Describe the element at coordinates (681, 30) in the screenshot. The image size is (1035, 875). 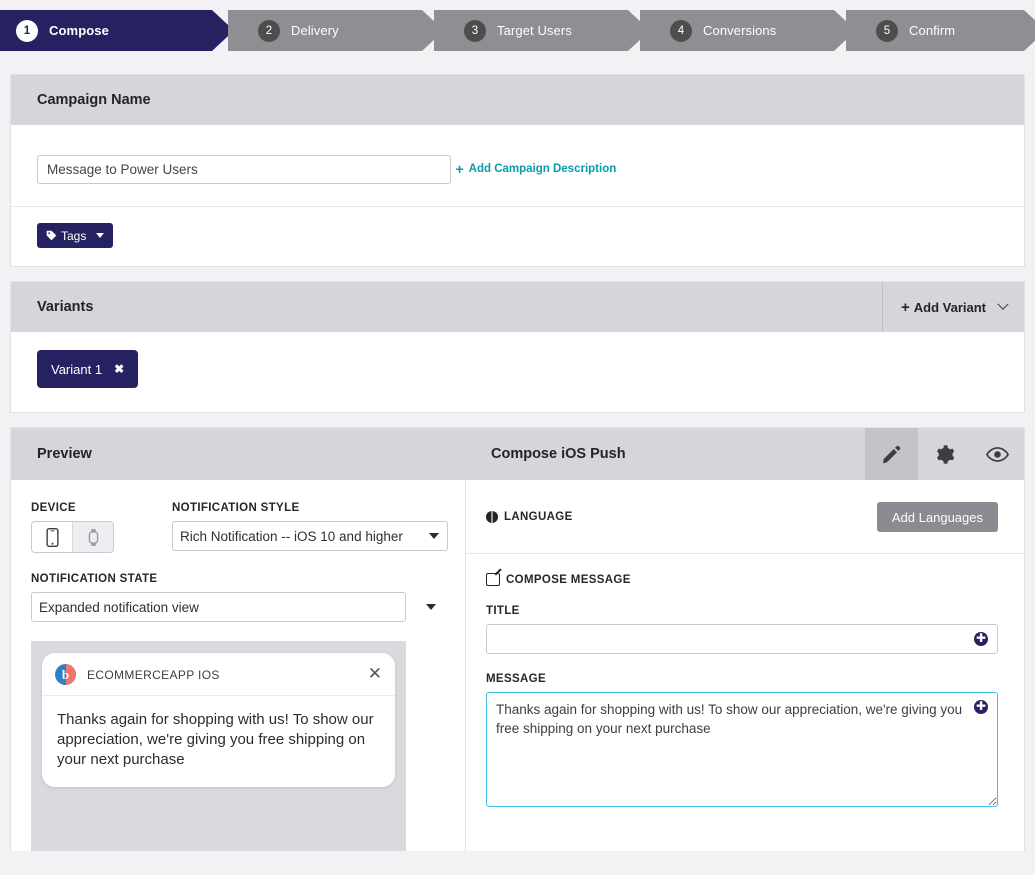
I see `wizard-step-number: 4` at that location.